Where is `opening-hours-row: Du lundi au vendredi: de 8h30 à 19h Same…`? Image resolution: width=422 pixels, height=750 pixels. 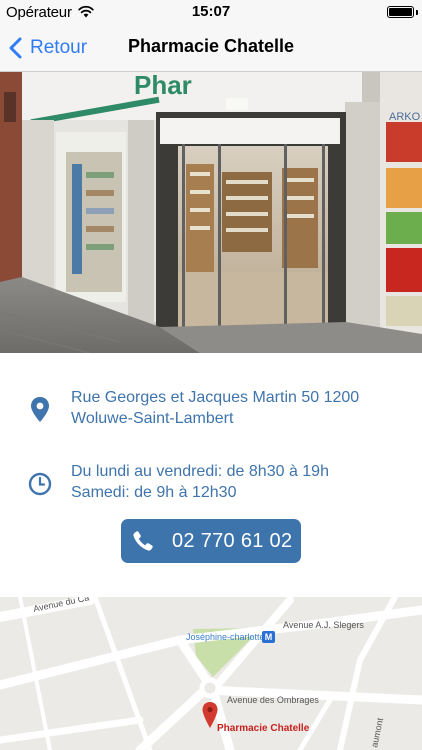 opening-hours-row: Du lundi au vendredi: de 8h30 à 19h Same… is located at coordinates (218, 482).